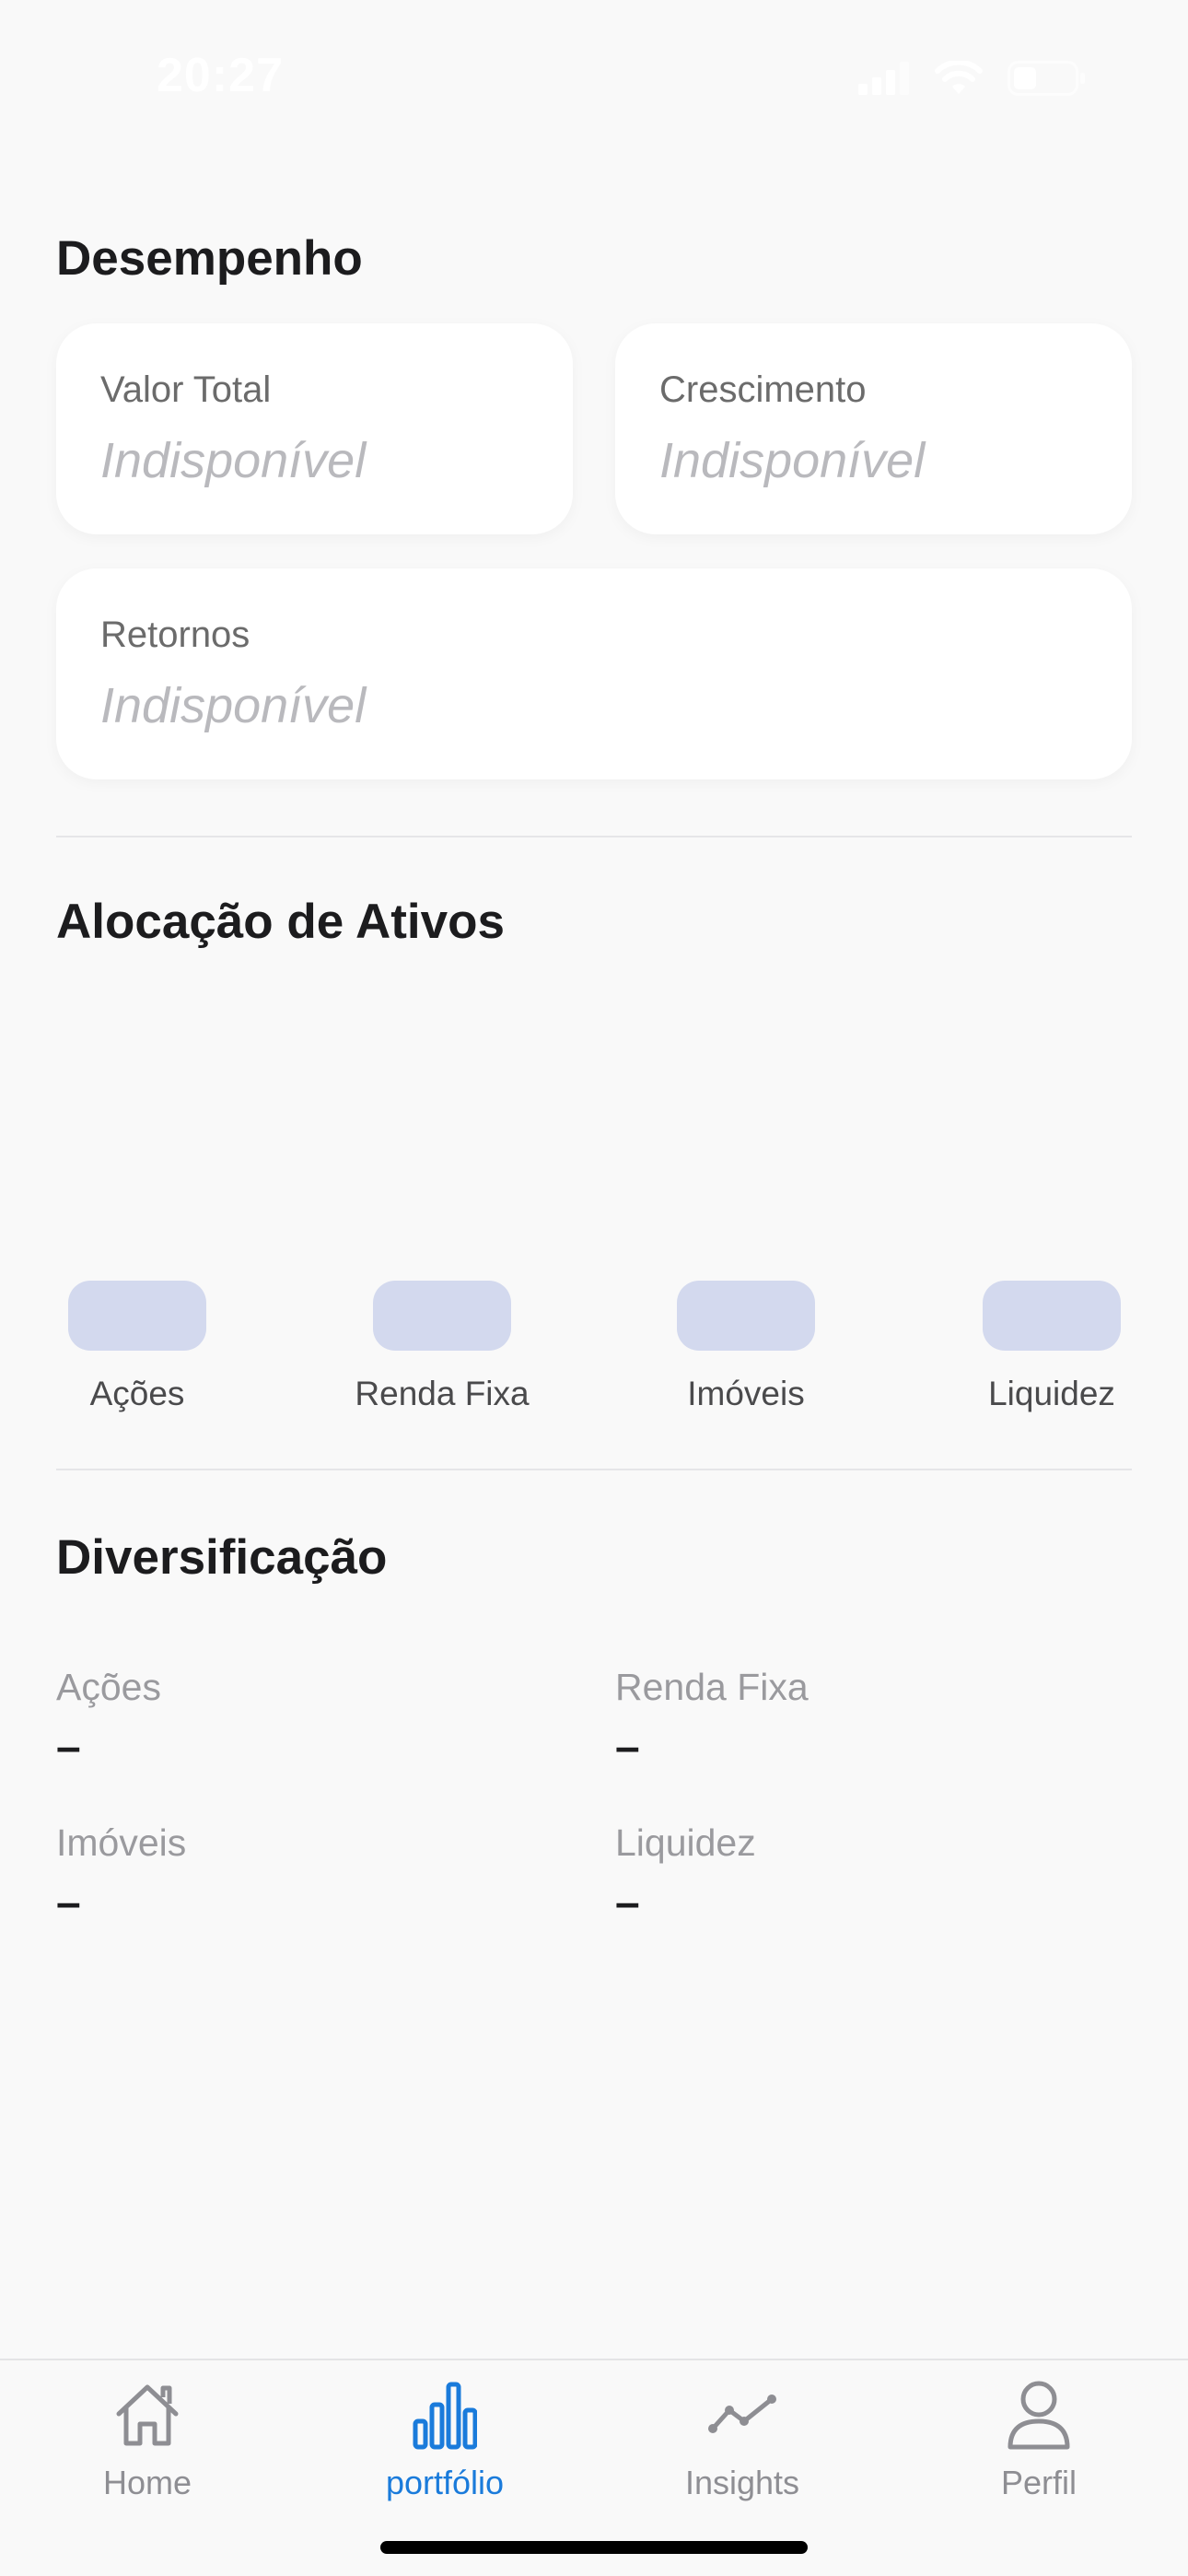 The height and width of the screenshot is (2576, 1188). Describe the element at coordinates (445, 2482) in the screenshot. I see `tab-label: portfólio` at that location.